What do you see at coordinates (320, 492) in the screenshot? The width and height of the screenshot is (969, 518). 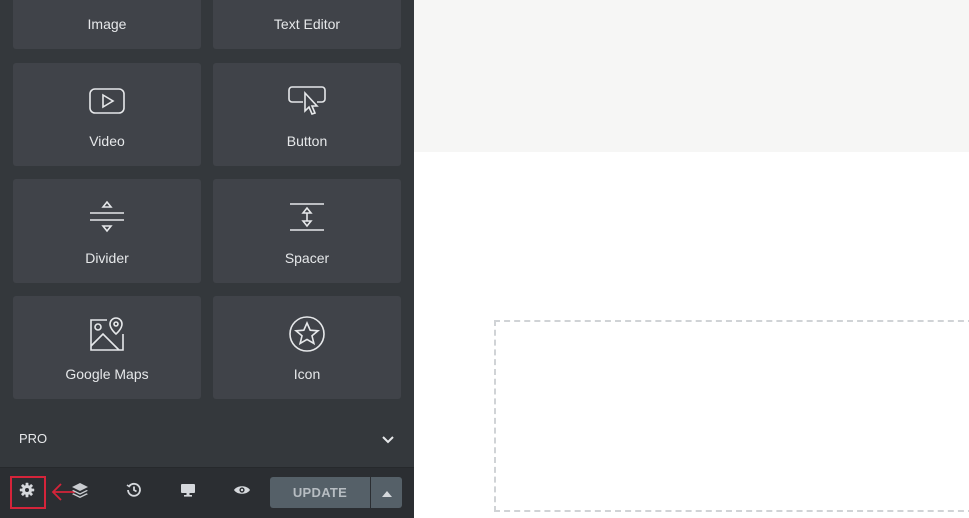 I see `update-button: UPDATE` at bounding box center [320, 492].